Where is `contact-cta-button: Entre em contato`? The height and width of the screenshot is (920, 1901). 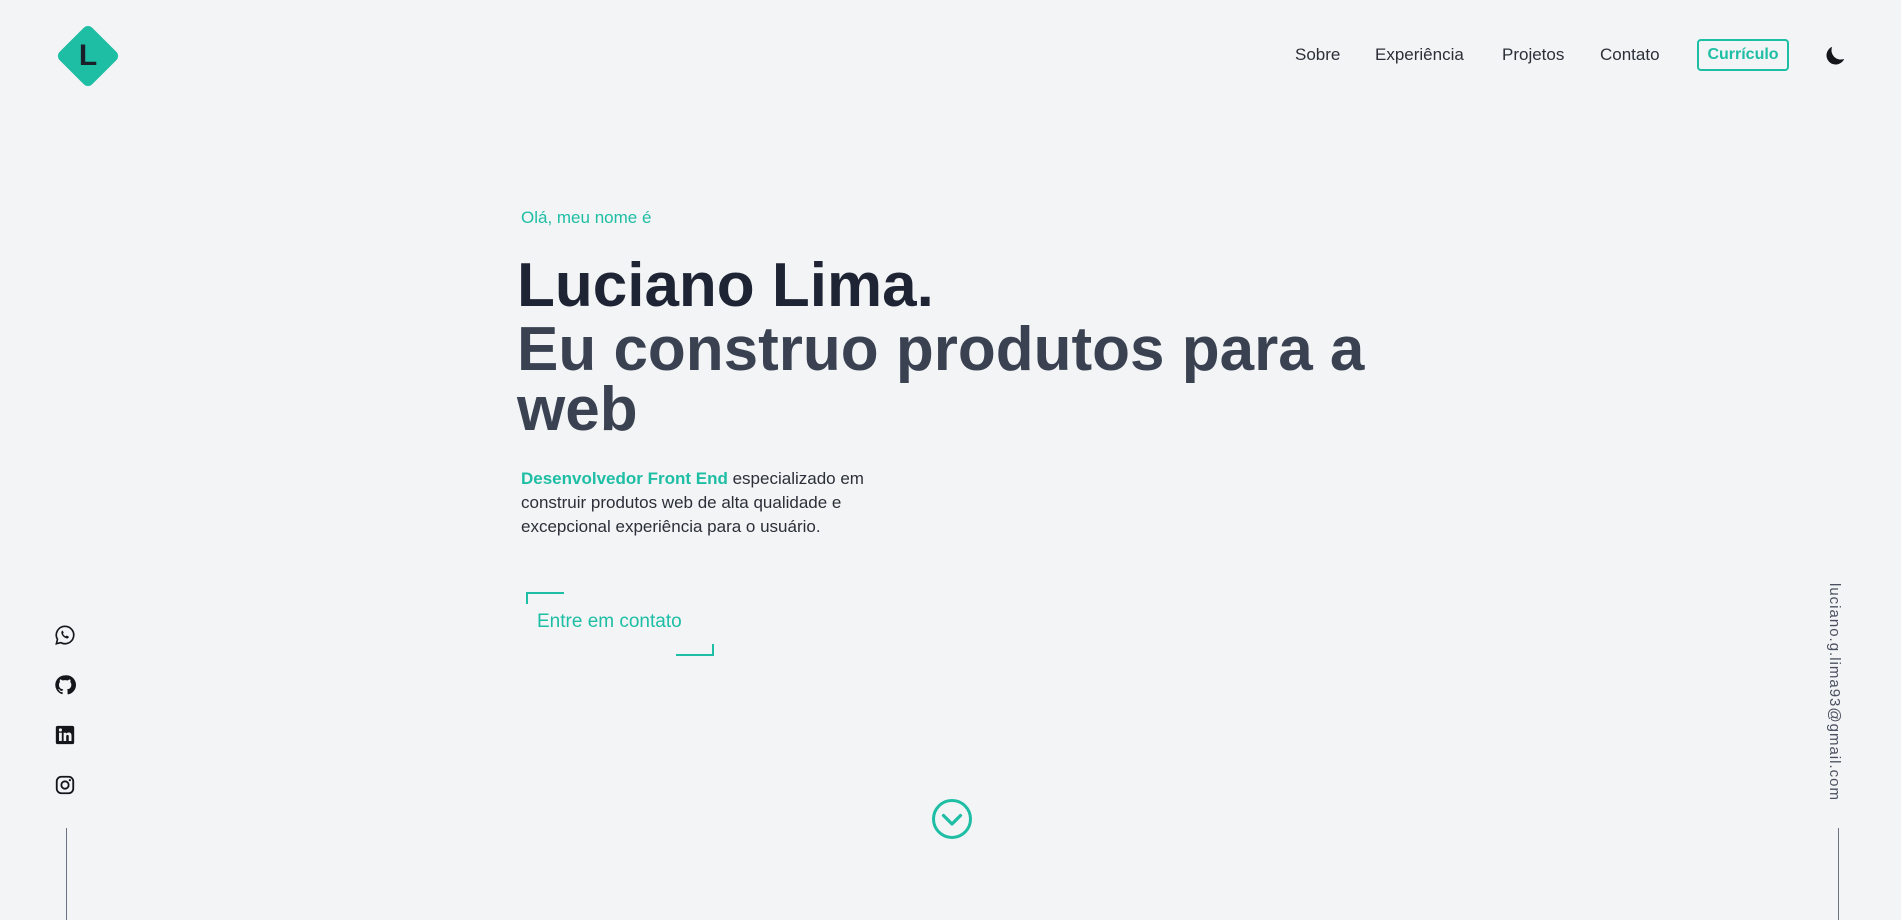 contact-cta-button: Entre em contato is located at coordinates (620, 624).